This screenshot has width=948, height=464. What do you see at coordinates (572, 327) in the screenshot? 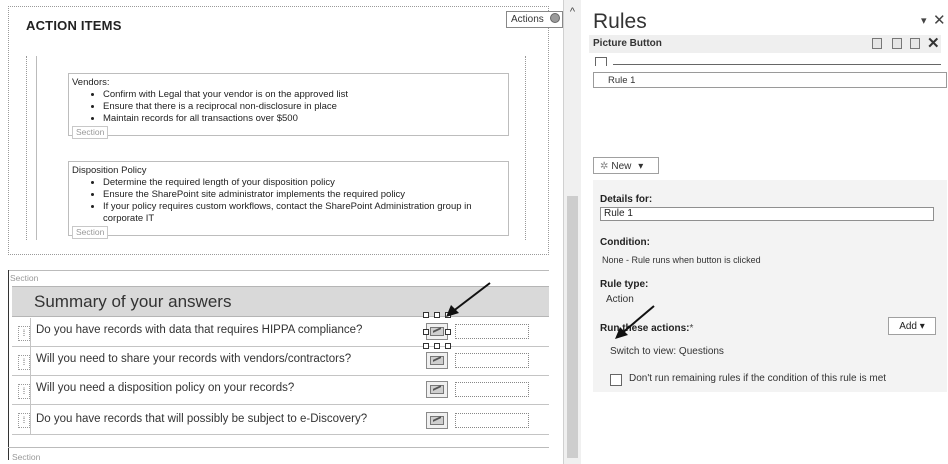
I see `scrollbar-thumb` at bounding box center [572, 327].